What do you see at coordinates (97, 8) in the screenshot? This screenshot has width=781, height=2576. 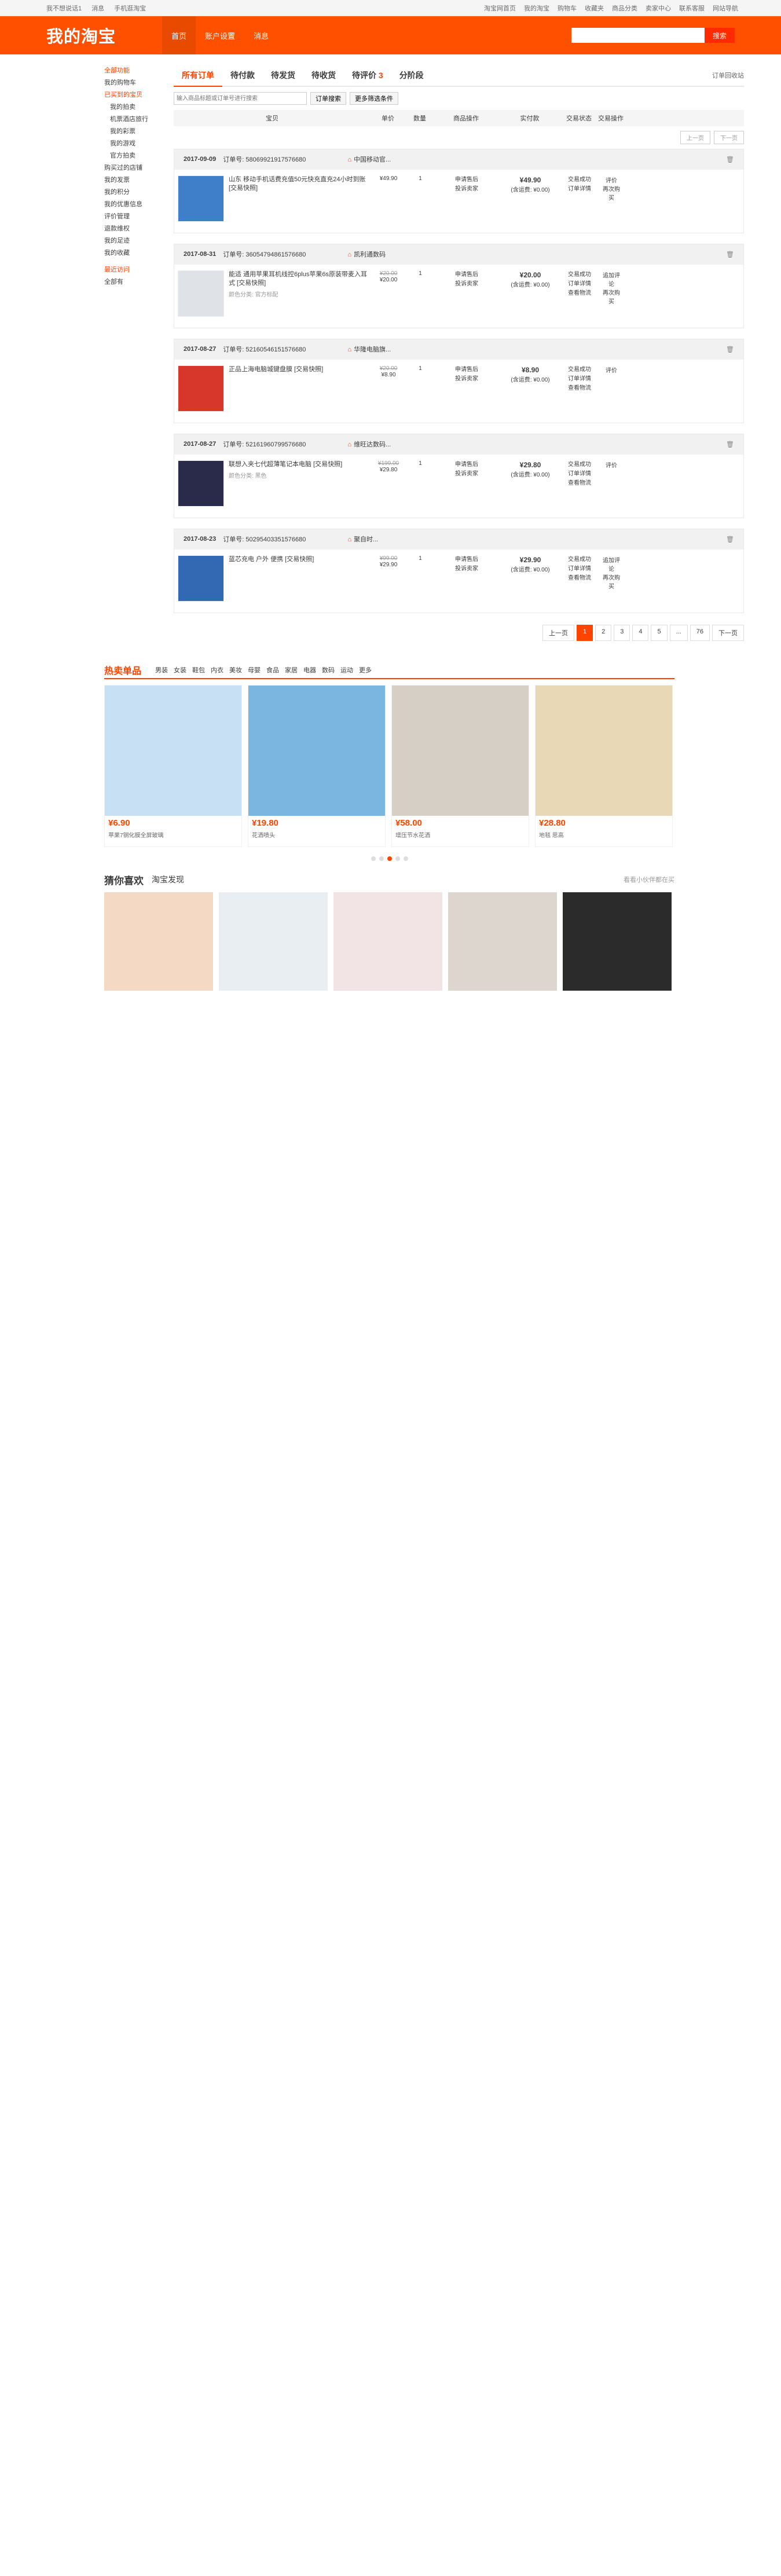 I see `topbar-message: 消息` at bounding box center [97, 8].